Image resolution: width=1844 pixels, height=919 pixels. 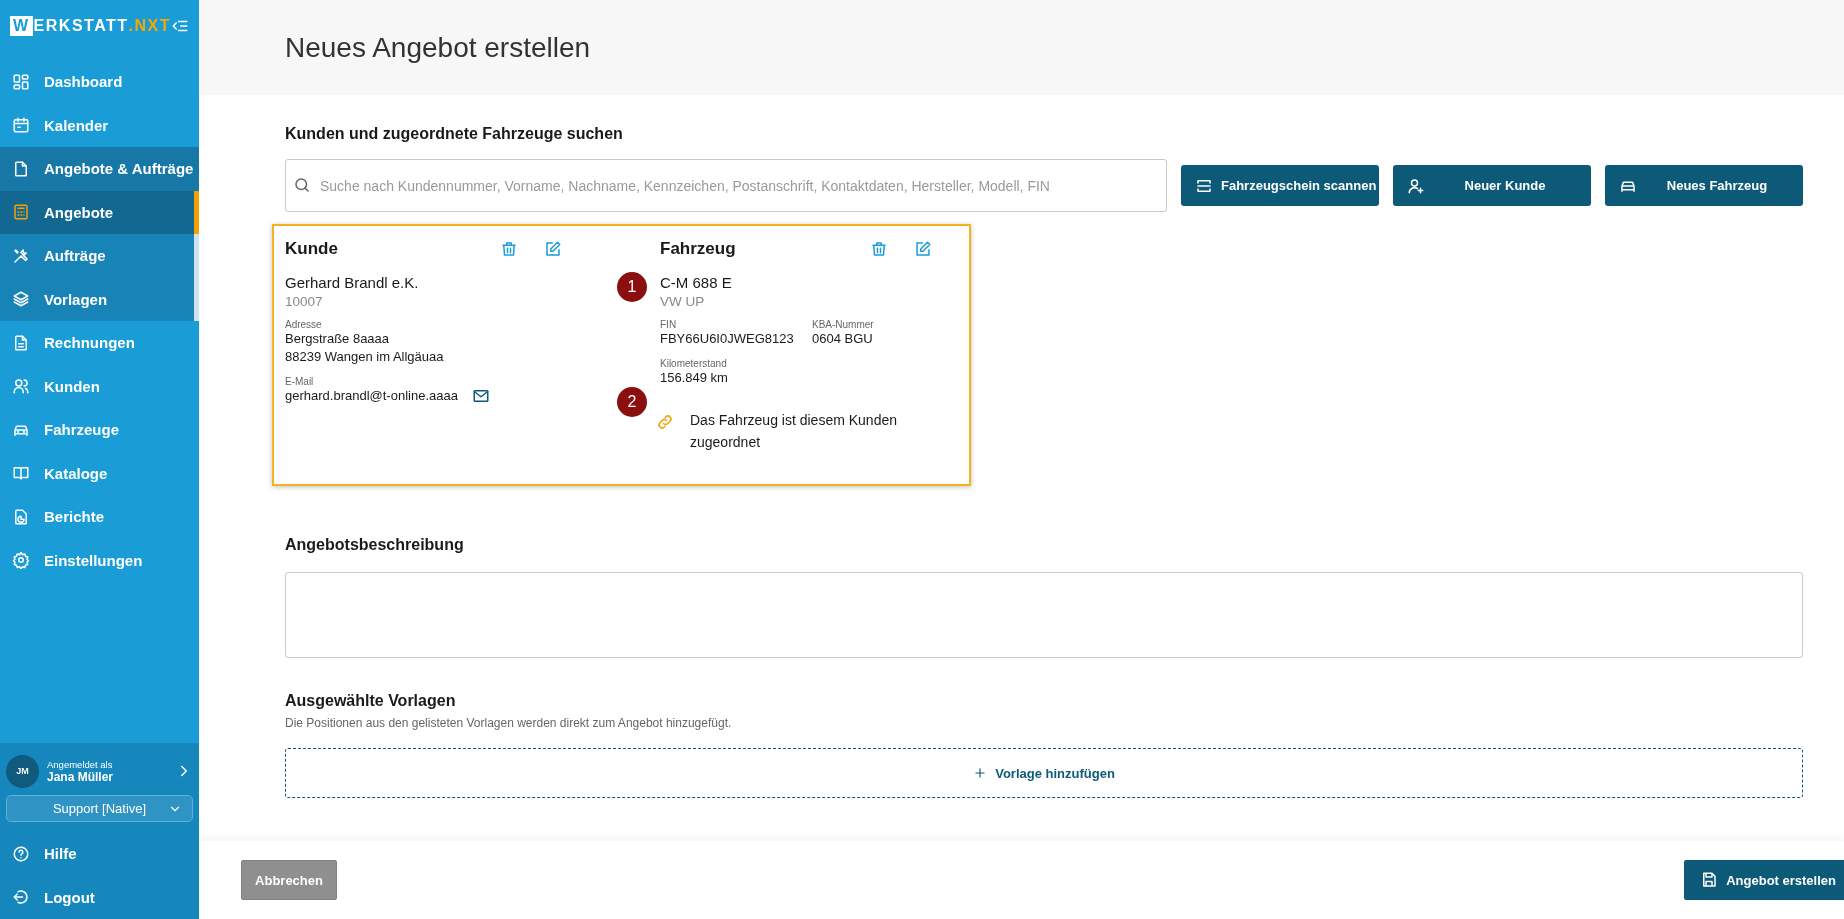 What do you see at coordinates (1280, 185) in the screenshot?
I see `toolbar-button: Fahrzeugschein scannen` at bounding box center [1280, 185].